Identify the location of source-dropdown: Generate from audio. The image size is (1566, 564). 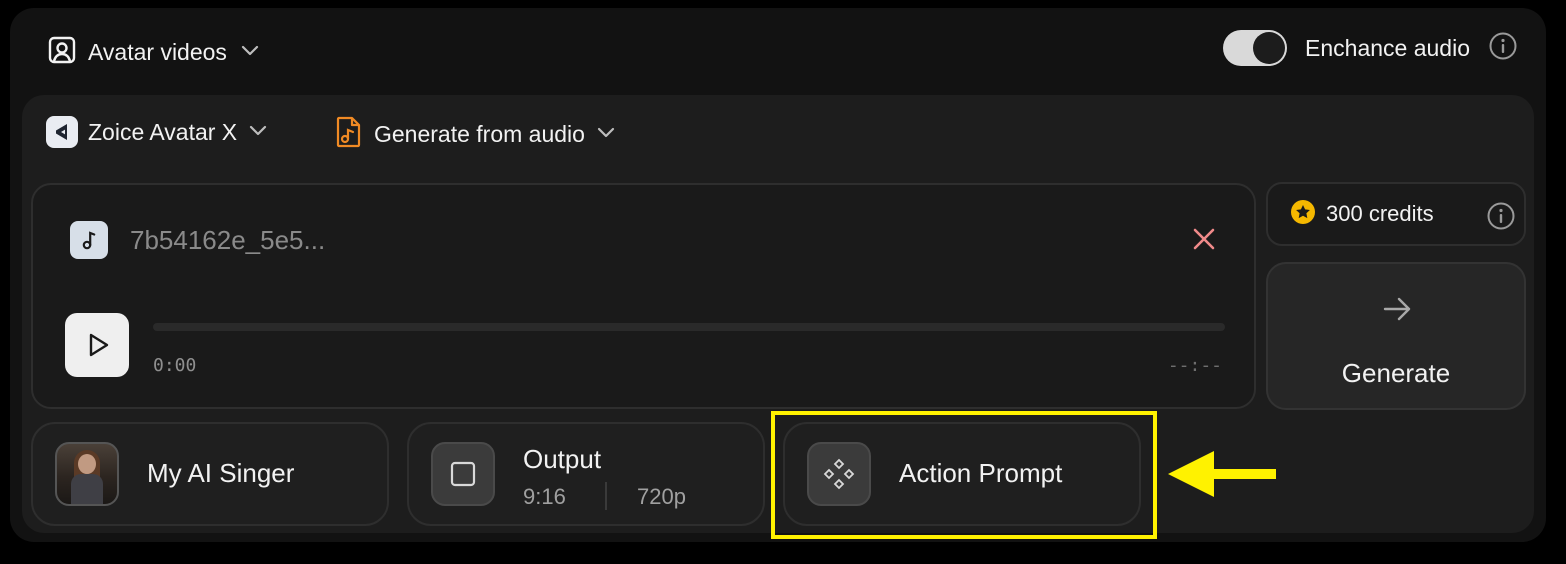
(475, 134).